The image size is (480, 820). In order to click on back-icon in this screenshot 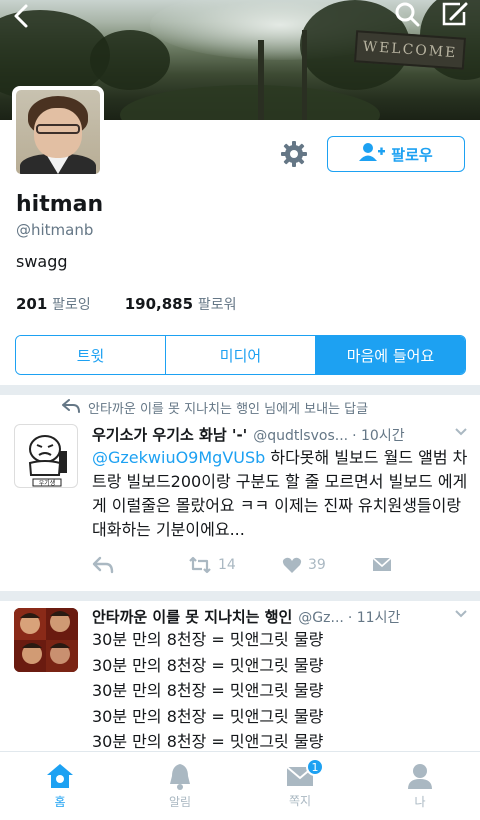, I will do `click(24, 16)`.